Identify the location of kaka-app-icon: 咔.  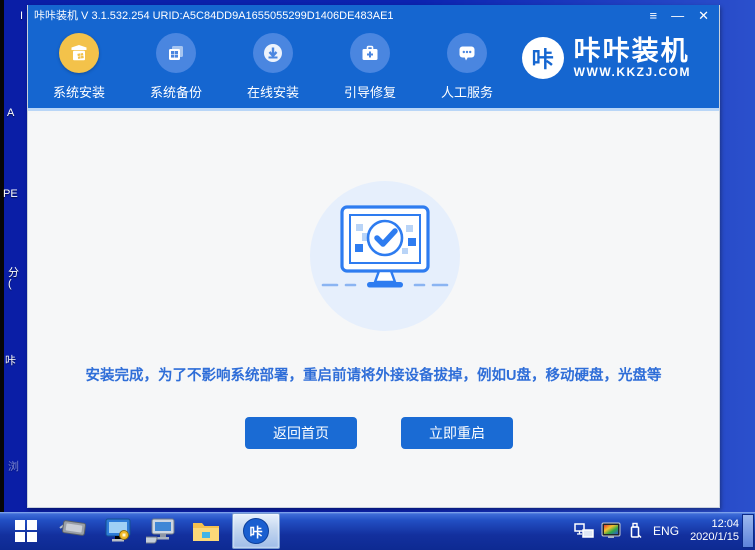
(256, 531).